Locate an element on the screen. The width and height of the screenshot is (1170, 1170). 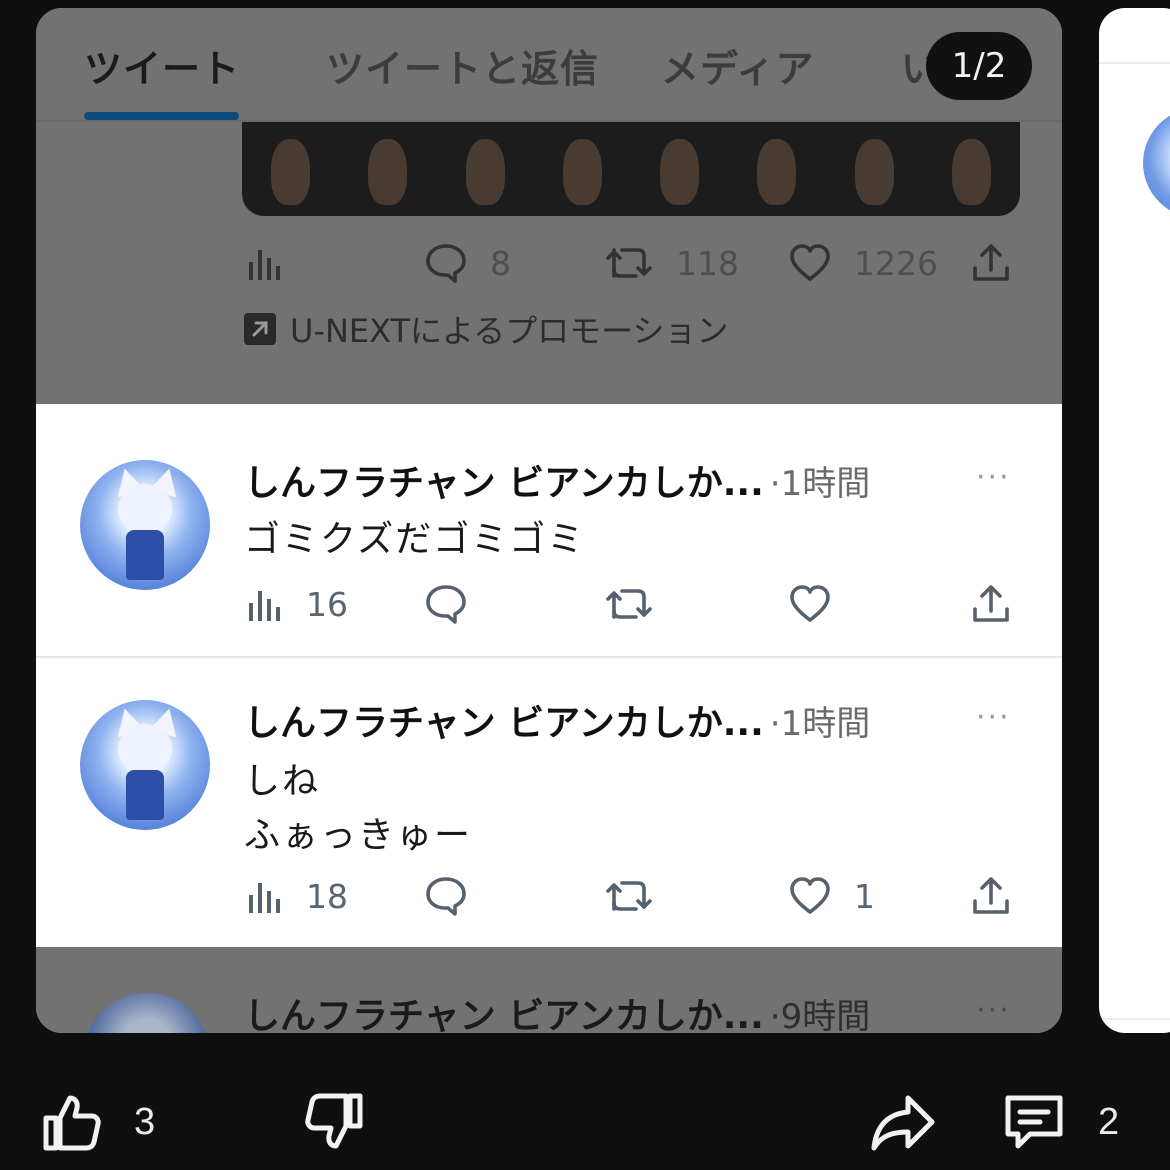
like-button is located at coordinates (810, 604).